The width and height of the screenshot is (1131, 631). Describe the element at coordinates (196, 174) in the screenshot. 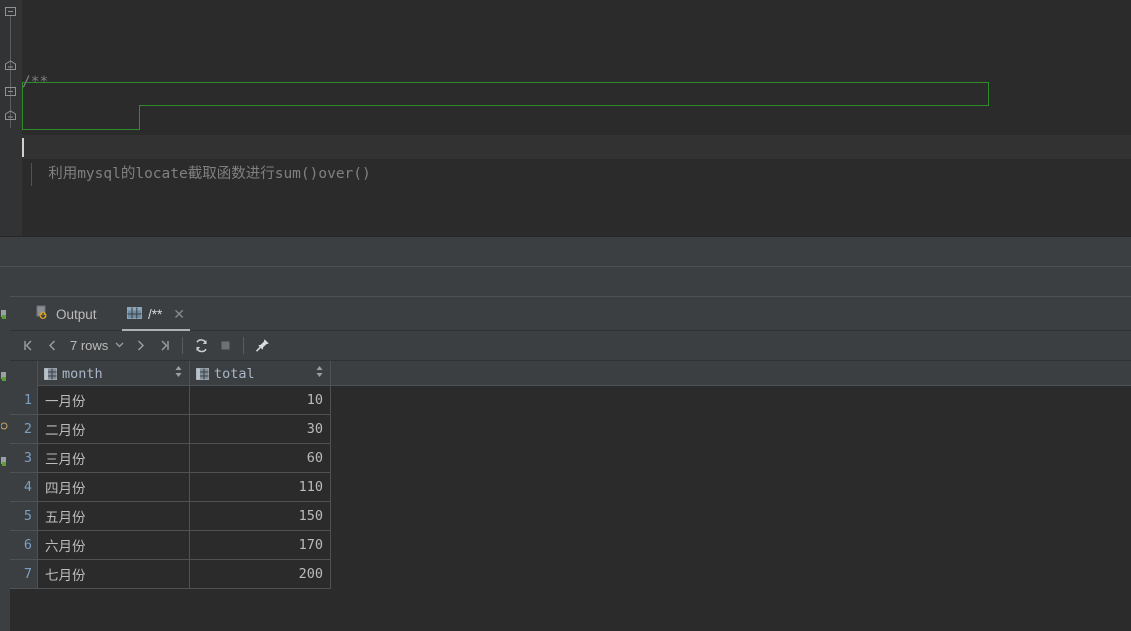

I see `comment-body: 利用mysql的locate截取函数进行sum()over()` at that location.